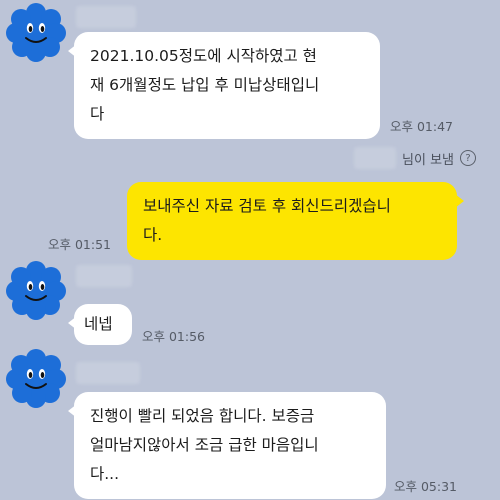  I want to click on message-line: 2021.10.05정도에 시작하였고 현, so click(203, 56).